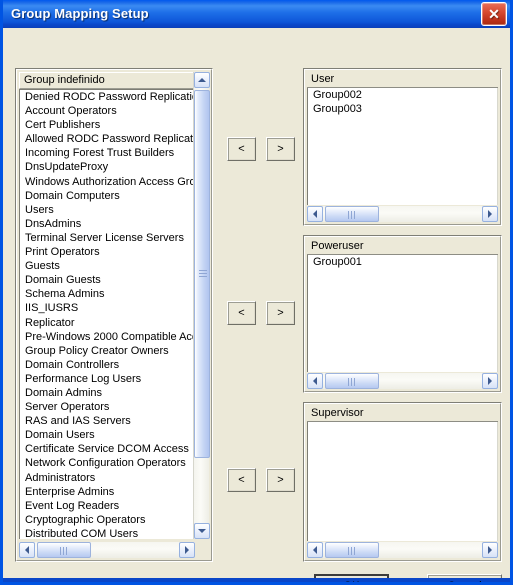  I want to click on transfer-buttons-user: < >, so click(261, 149).